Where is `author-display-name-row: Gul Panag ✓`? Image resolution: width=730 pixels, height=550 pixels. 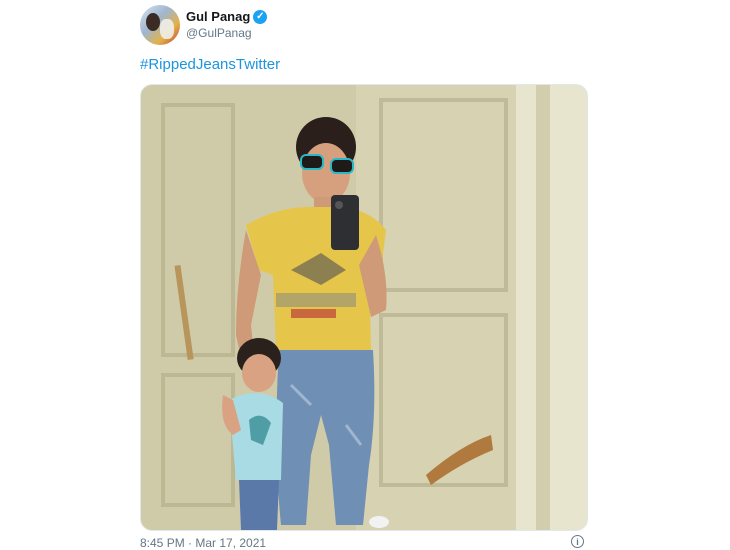 author-display-name-row: Gul Panag ✓ is located at coordinates (227, 16).